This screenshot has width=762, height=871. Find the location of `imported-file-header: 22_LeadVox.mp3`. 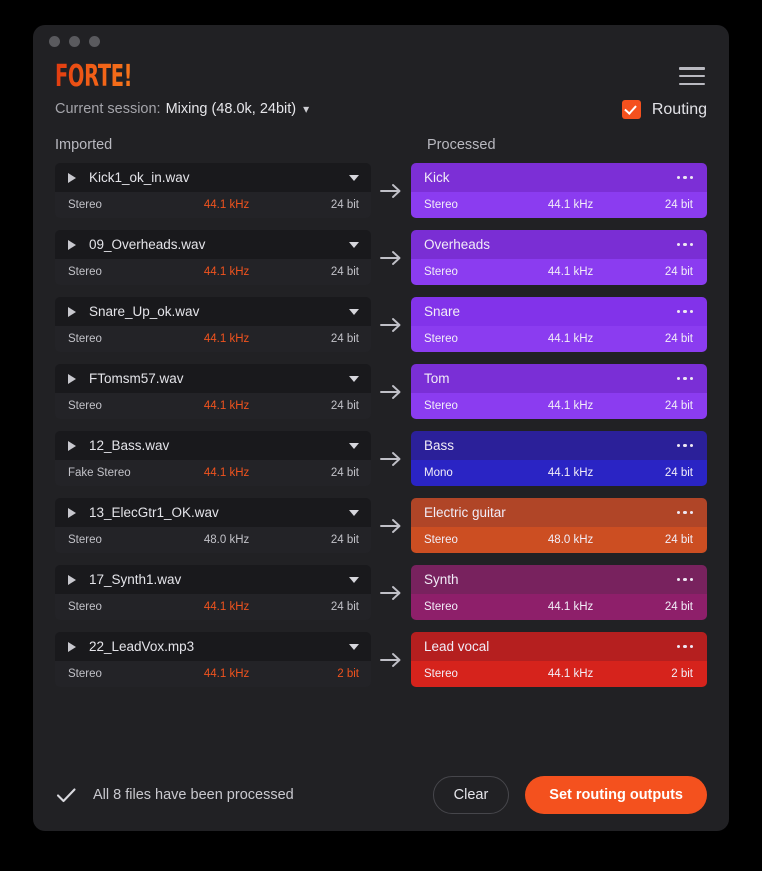

imported-file-header: 22_LeadVox.mp3 is located at coordinates (213, 646).